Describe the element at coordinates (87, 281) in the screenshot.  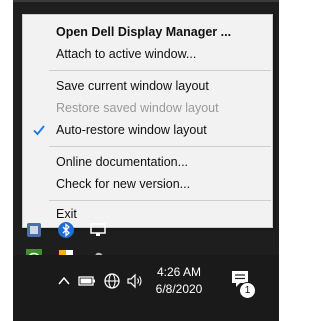
I see `battery-icon` at that location.